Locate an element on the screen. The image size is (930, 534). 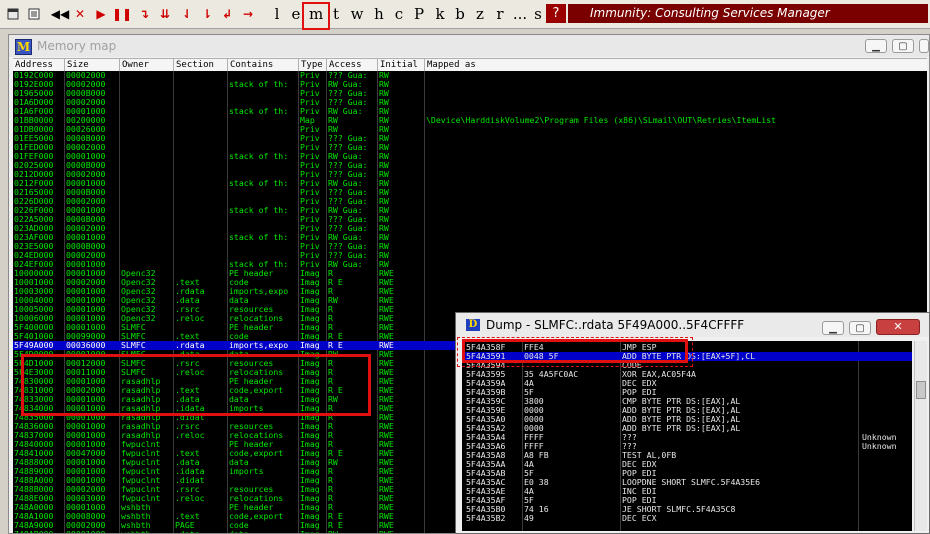
close-button is located at coordinates (924, 46).